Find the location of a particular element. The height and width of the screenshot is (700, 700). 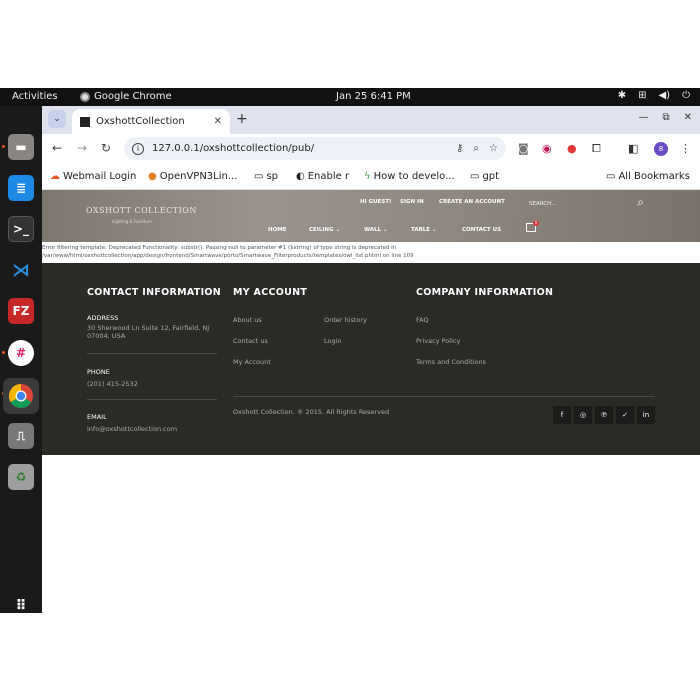

address-bar: i 127.0.0.1/oxshottcollection/pub/ ⚷ ⌕ ☆ is located at coordinates (315, 148).